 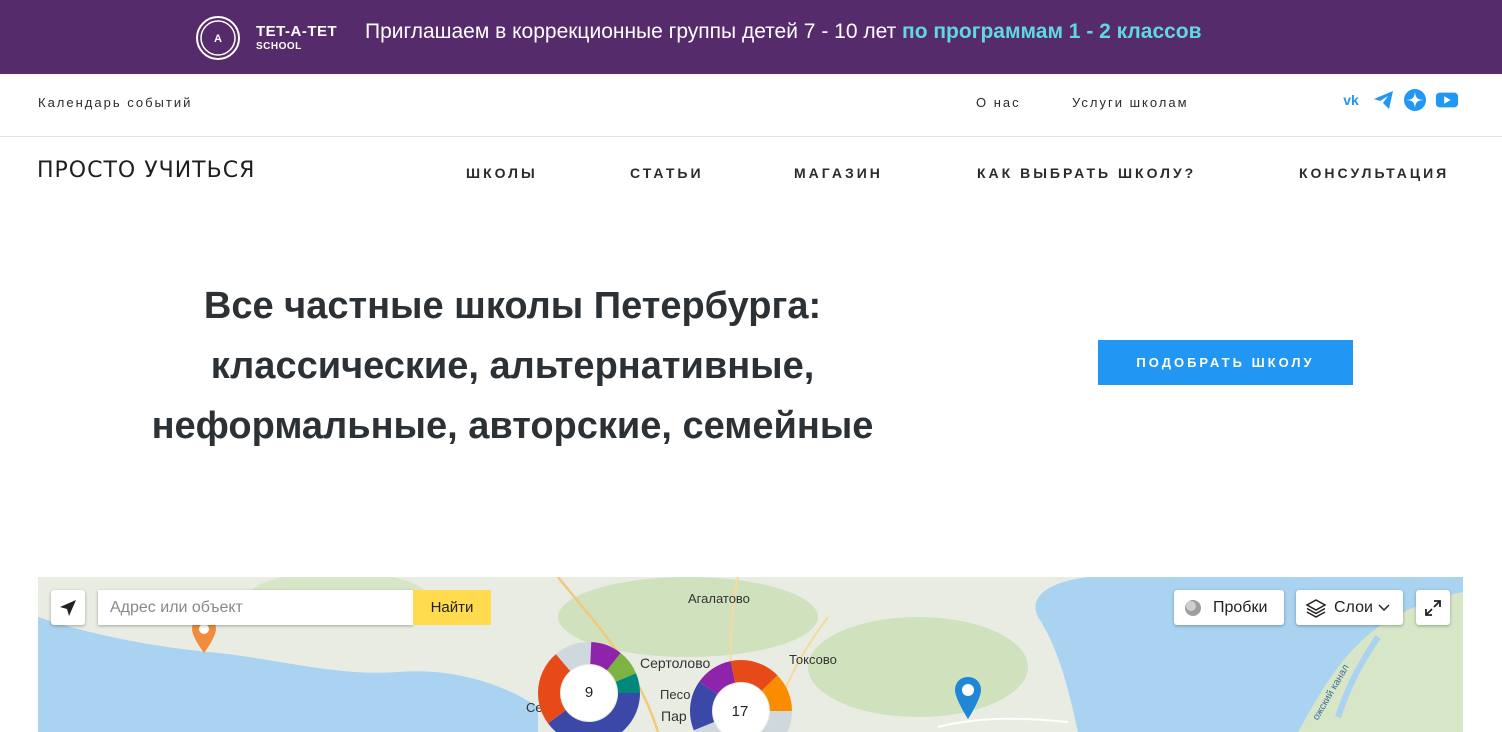 I want to click on hero-line-1: Все частные школы Петербурга:, so click(x=512, y=306).